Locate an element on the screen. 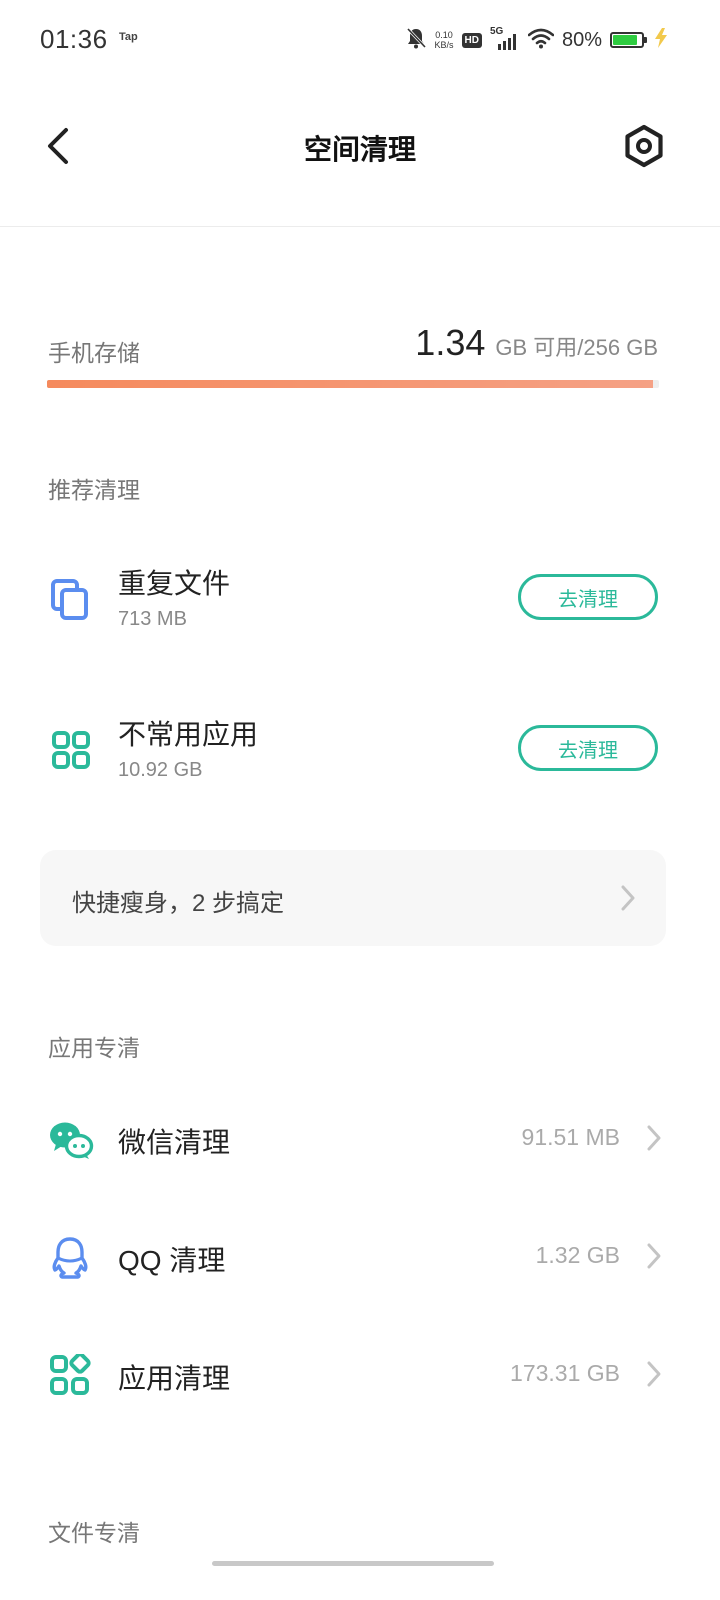 Image resolution: width=720 pixels, height=1600 pixels. section-title-file-clean: 文件专清 is located at coordinates (94, 1533).